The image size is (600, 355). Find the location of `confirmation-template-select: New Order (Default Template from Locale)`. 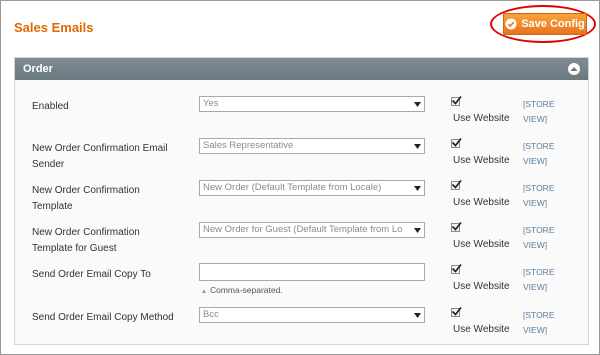

confirmation-template-select: New Order (Default Template from Locale) is located at coordinates (312, 188).